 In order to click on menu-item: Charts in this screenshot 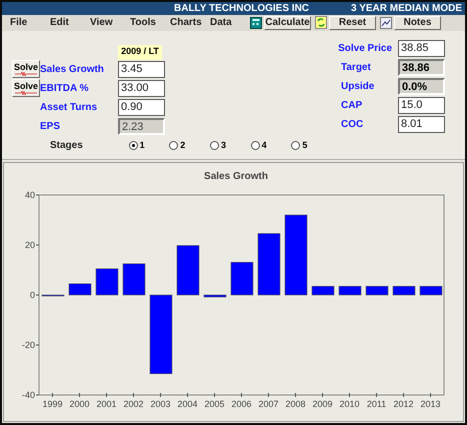, I will do `click(190, 22)`.